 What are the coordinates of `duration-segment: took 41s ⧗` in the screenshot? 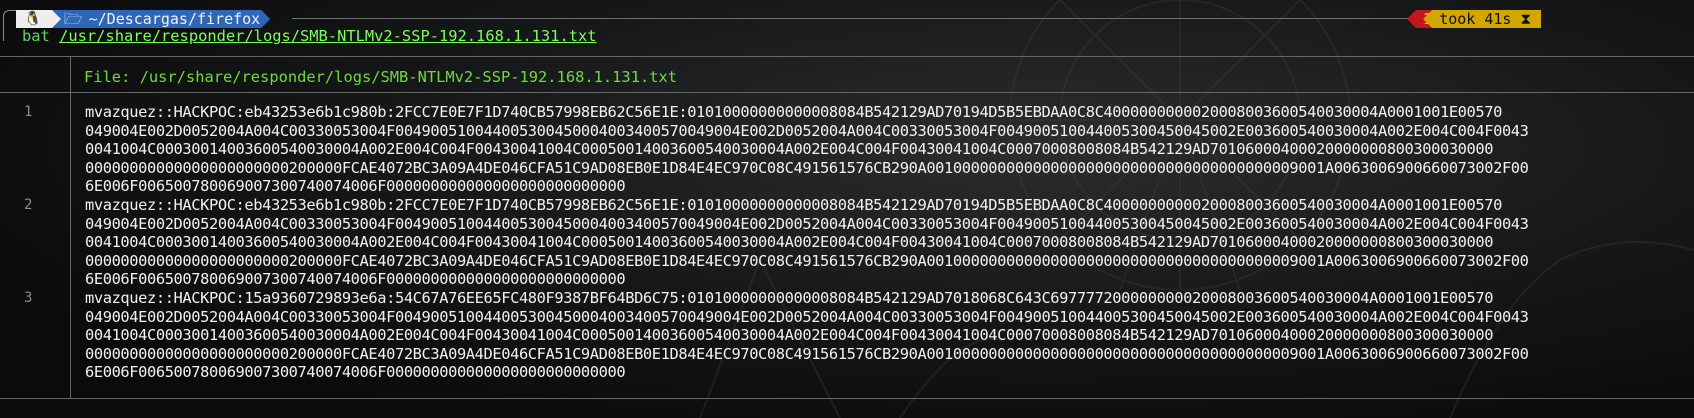 It's located at (1482, 19).